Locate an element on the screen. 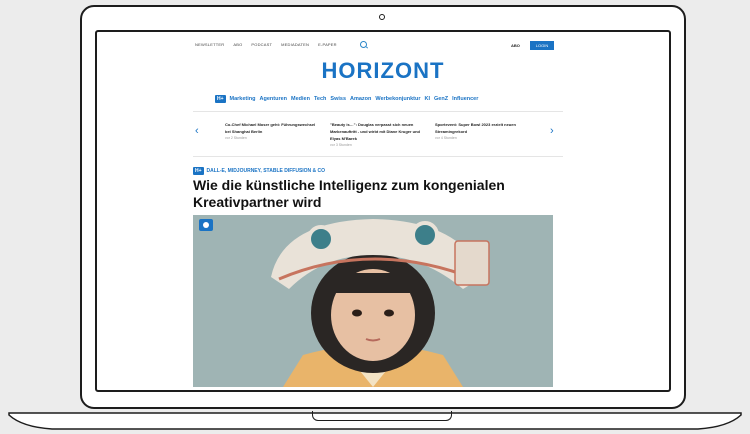 The height and width of the screenshot is (434, 750). abo-link: ABO is located at coordinates (515, 45).